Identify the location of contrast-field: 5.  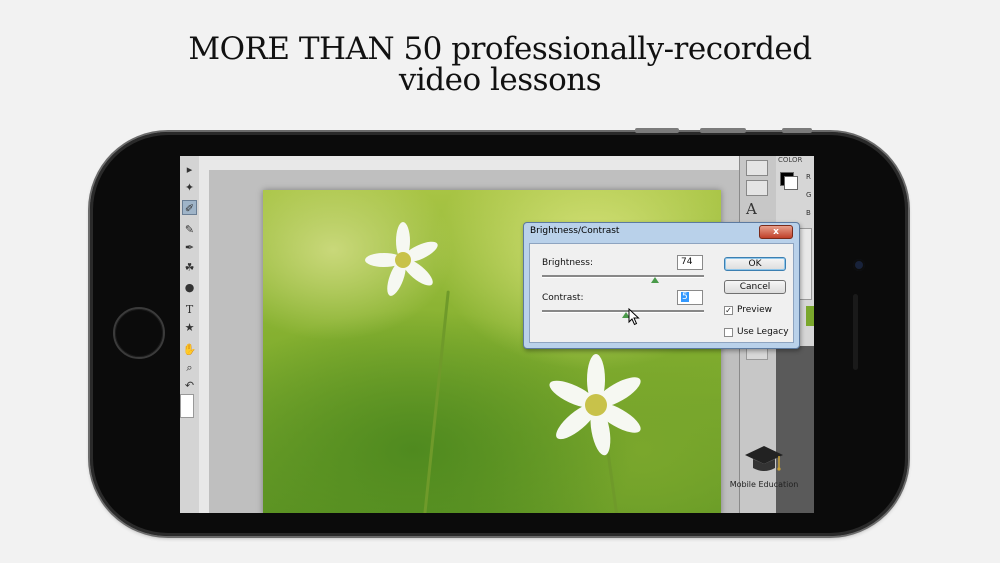
(690, 297).